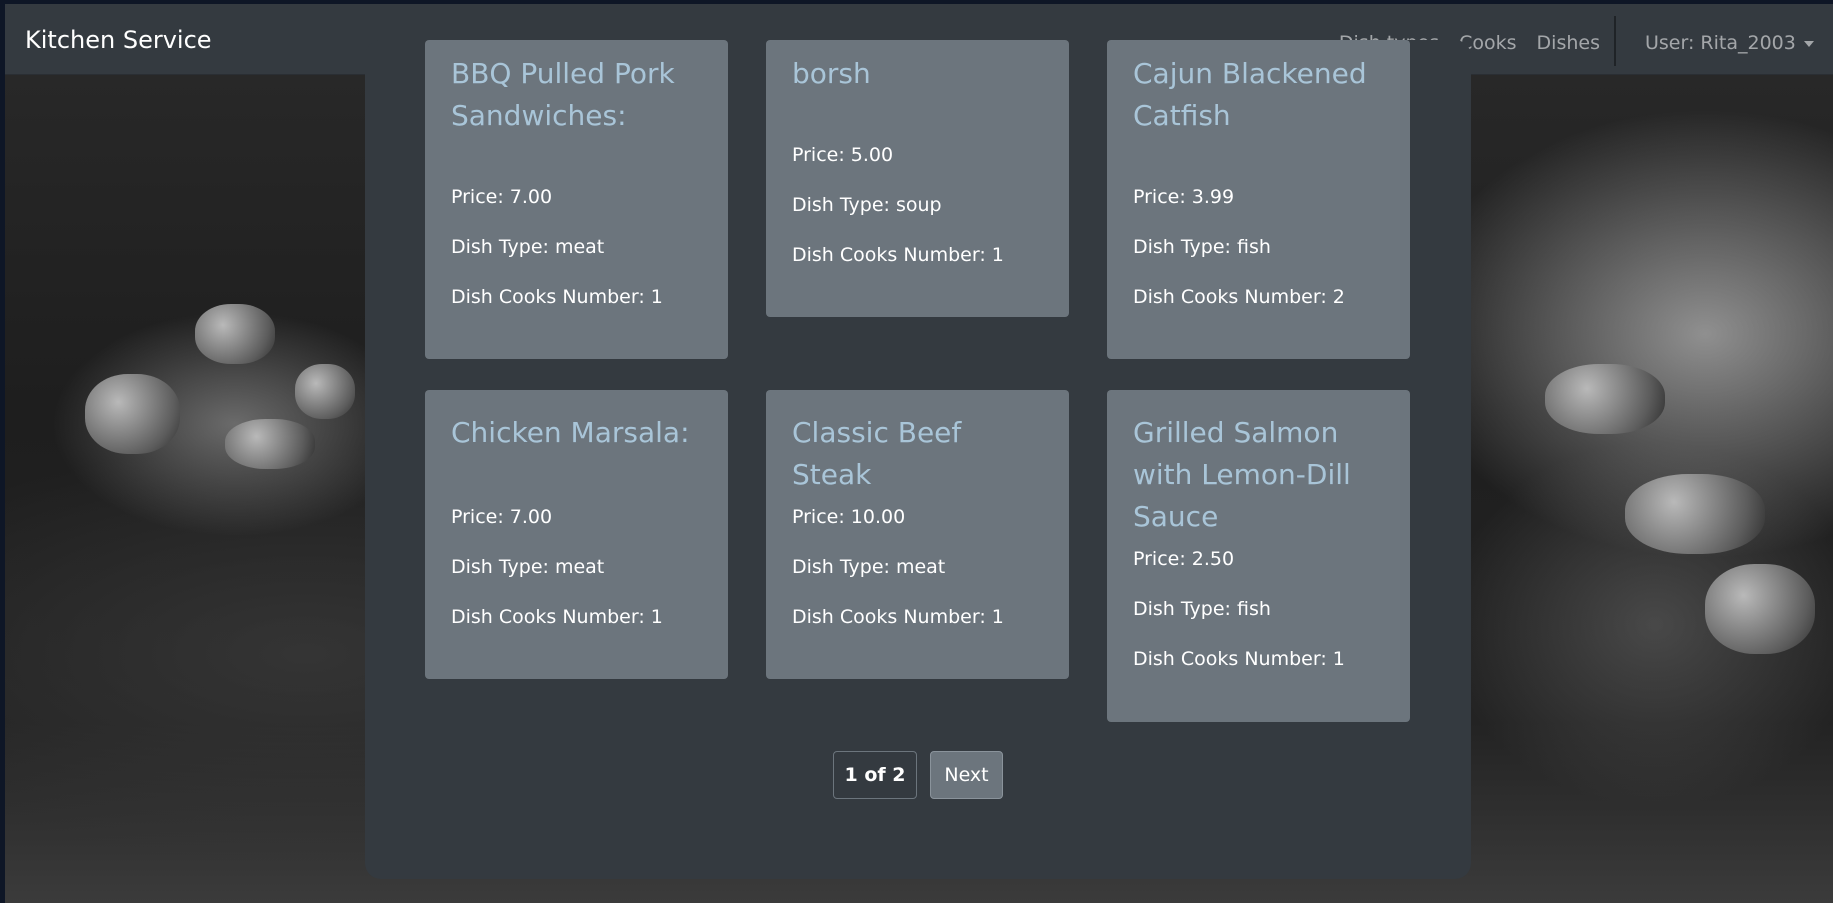  I want to click on page-indicator: 1 of 2, so click(875, 775).